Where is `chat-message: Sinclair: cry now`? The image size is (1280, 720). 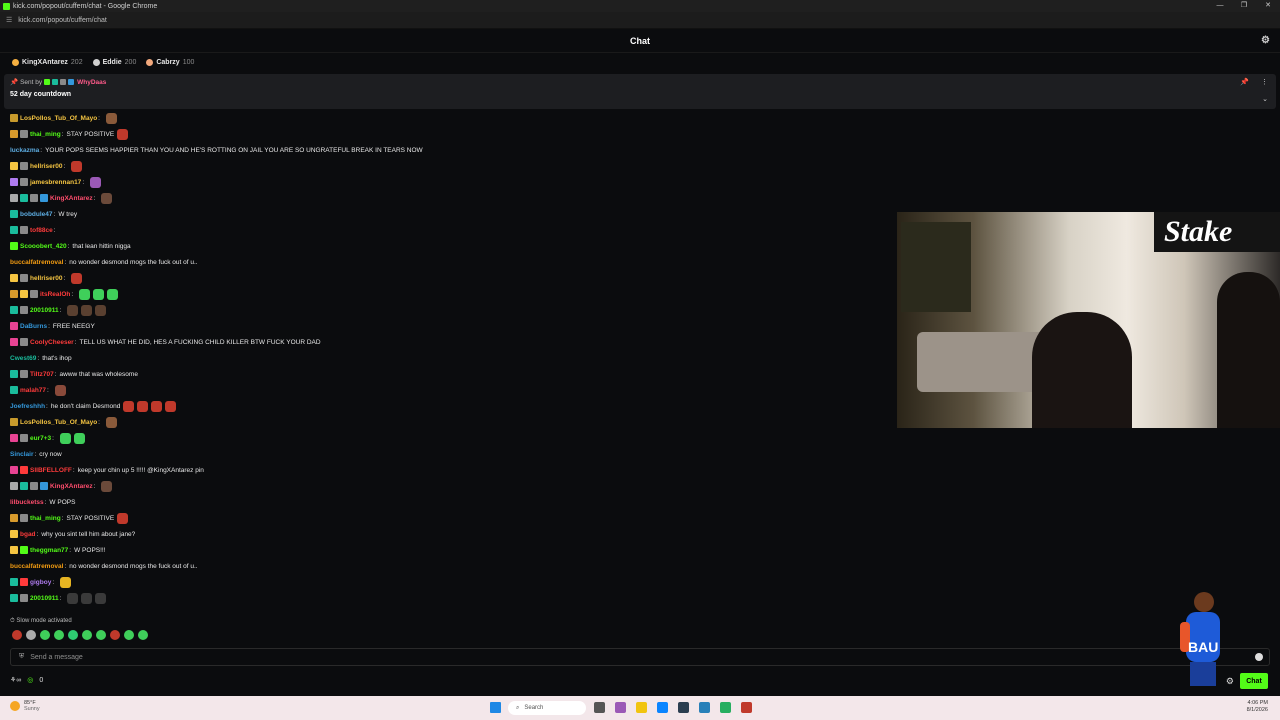 chat-message: Sinclair: cry now is located at coordinates (445, 454).